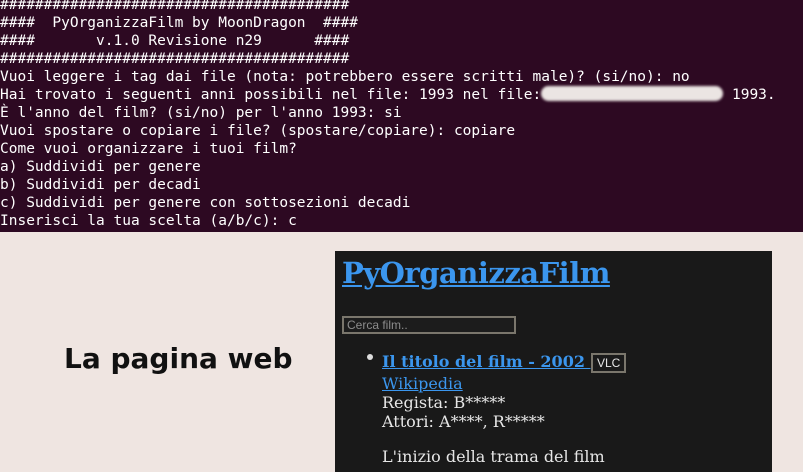 Image resolution: width=803 pixels, height=472 pixels. I want to click on caption-label: La pagina web, so click(178, 358).